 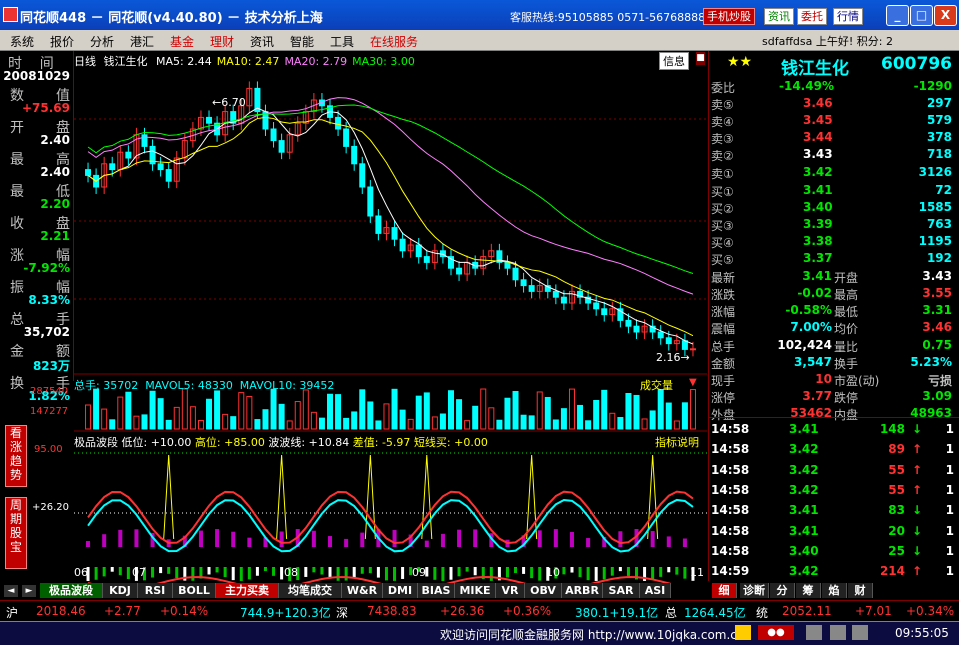 What do you see at coordinates (29, 591) in the screenshot?
I see `tab-scroll-right-icon: ►` at bounding box center [29, 591].